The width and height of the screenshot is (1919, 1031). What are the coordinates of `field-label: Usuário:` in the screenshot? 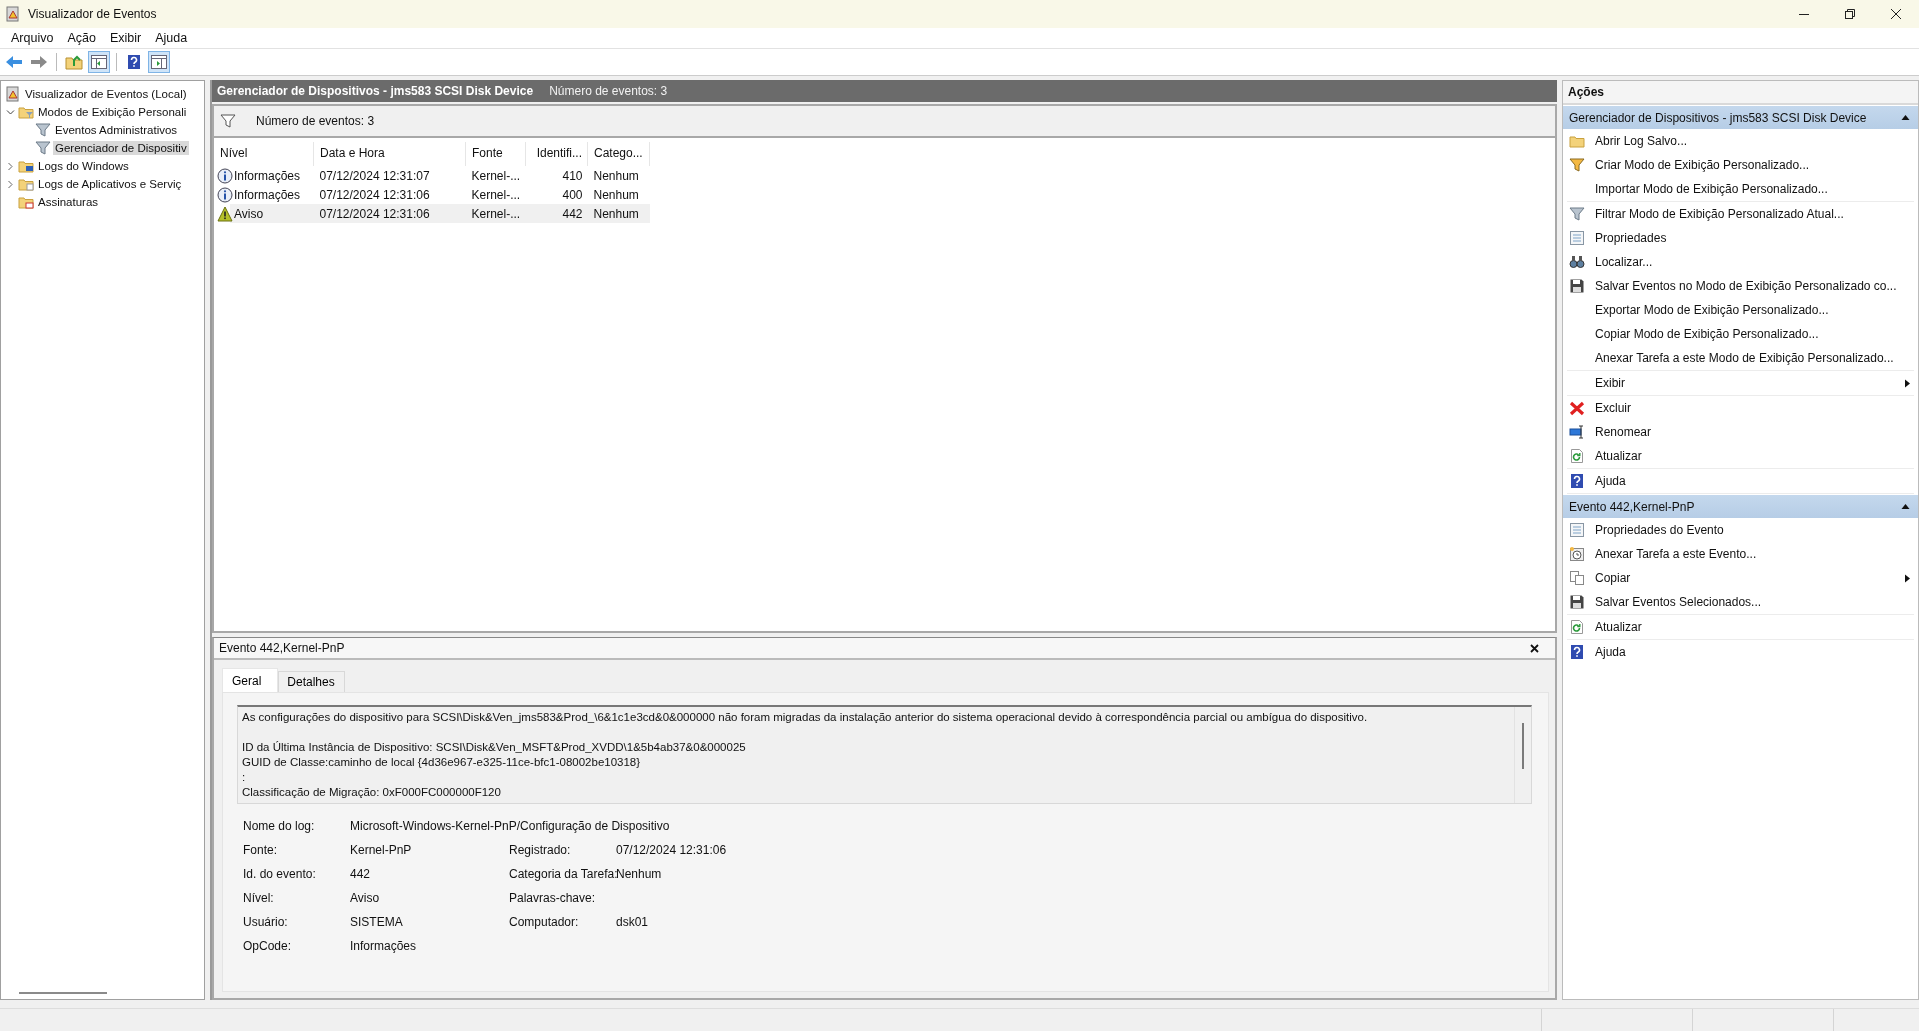 It's located at (266, 922).